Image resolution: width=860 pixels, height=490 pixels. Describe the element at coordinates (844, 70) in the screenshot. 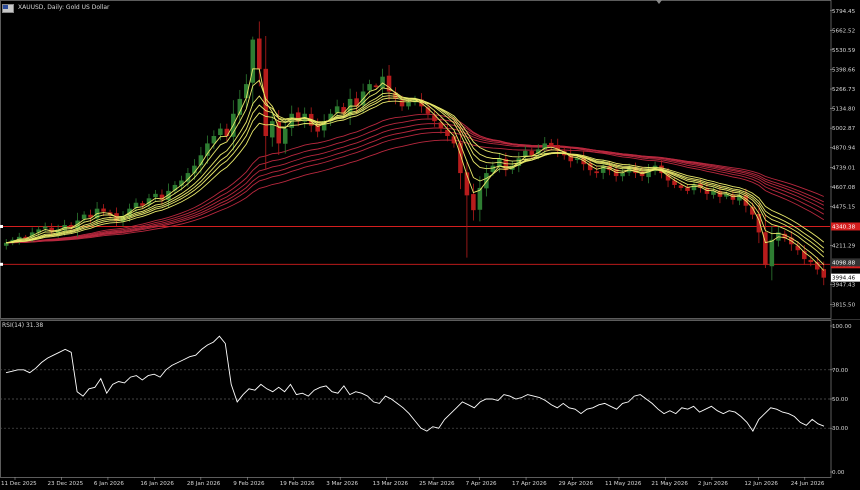

I see `price-tick-label: 5398.66` at that location.